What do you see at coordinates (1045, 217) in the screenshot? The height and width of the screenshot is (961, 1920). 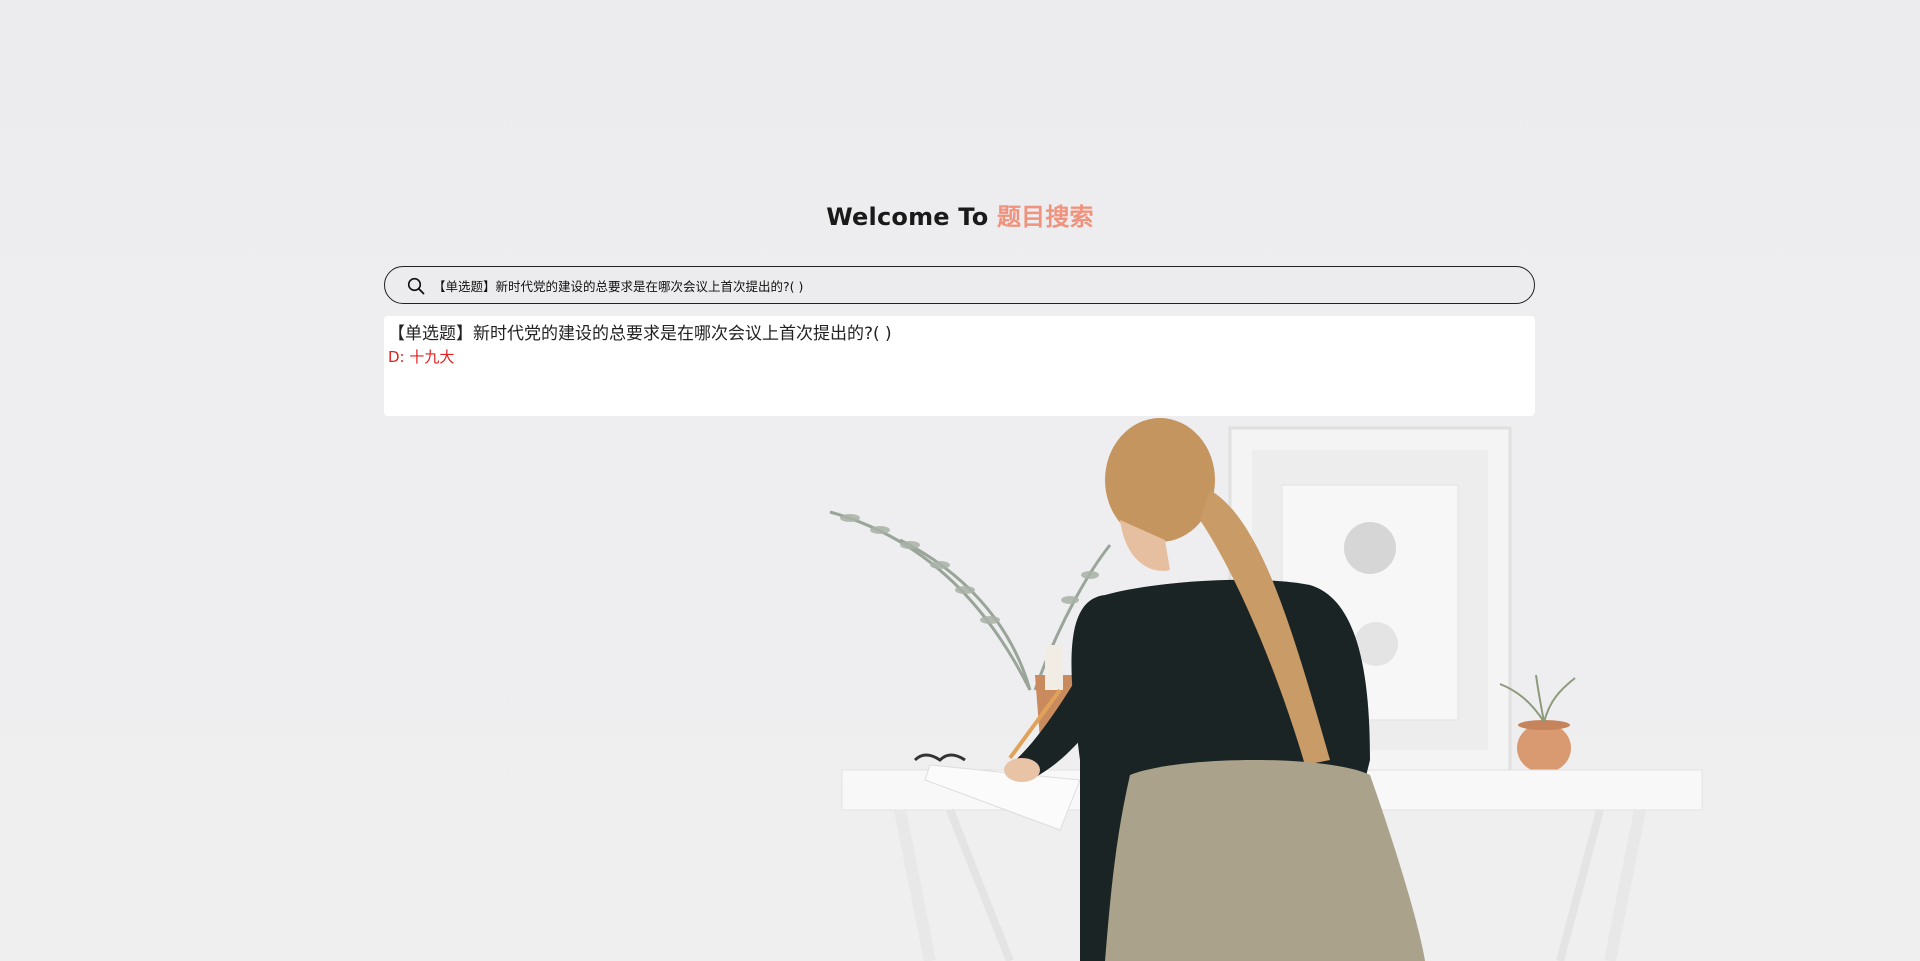 I see `brand-name: 题目搜索` at bounding box center [1045, 217].